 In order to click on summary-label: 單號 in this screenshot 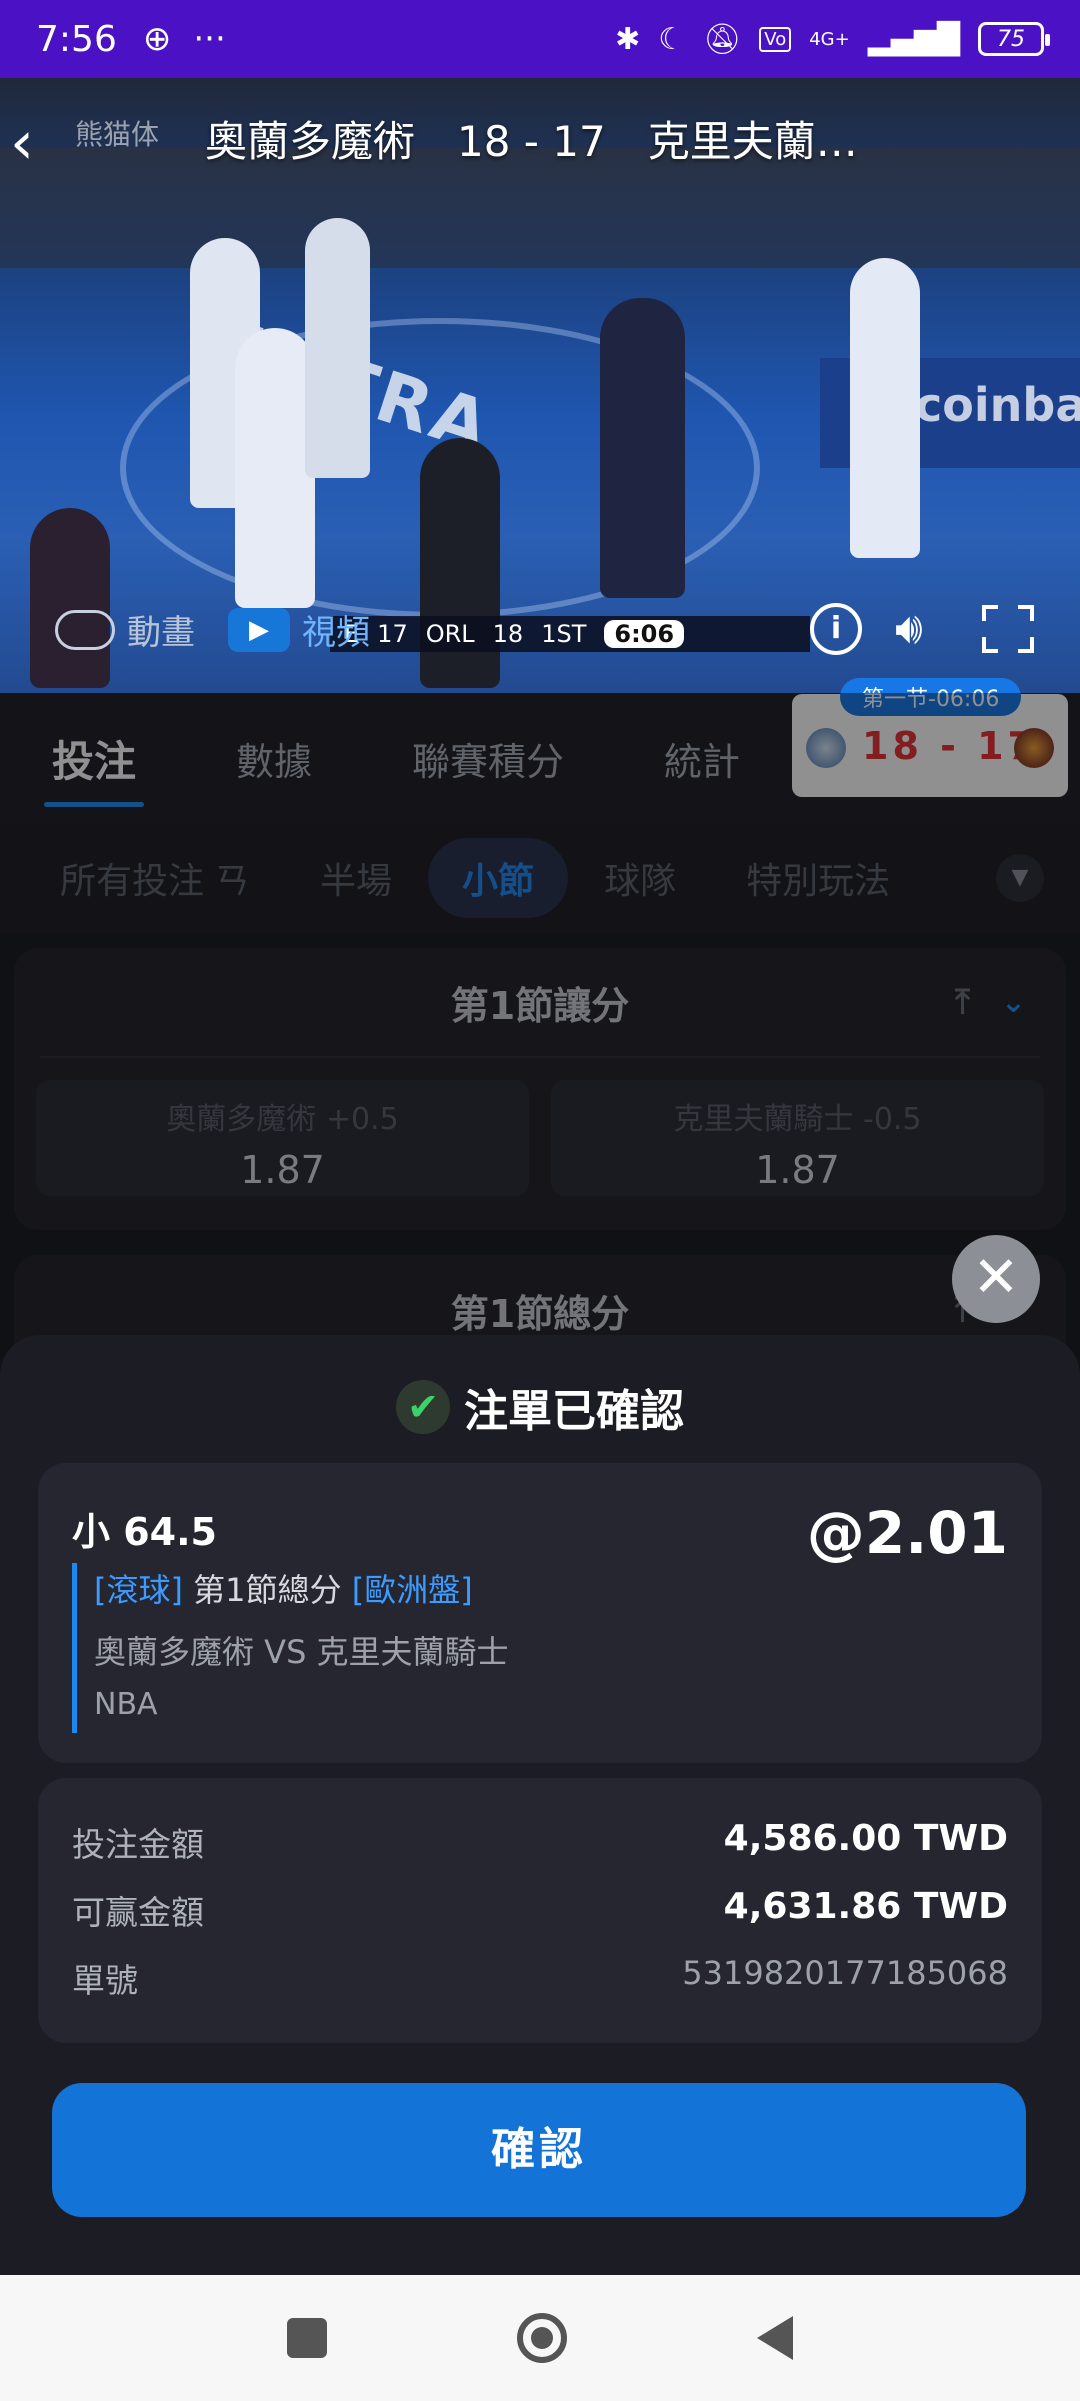, I will do `click(105, 1980)`.